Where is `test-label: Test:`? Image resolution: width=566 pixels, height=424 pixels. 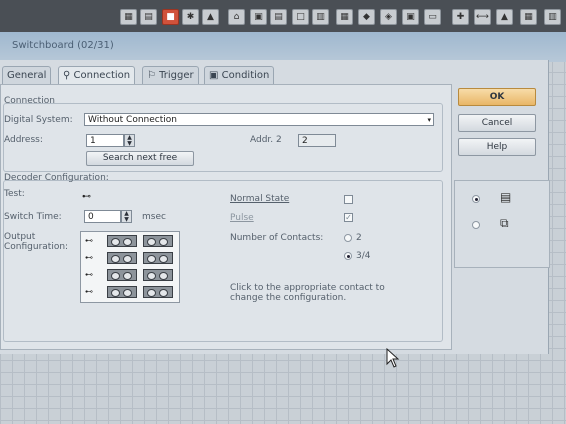
test-label: Test: is located at coordinates (14, 194).